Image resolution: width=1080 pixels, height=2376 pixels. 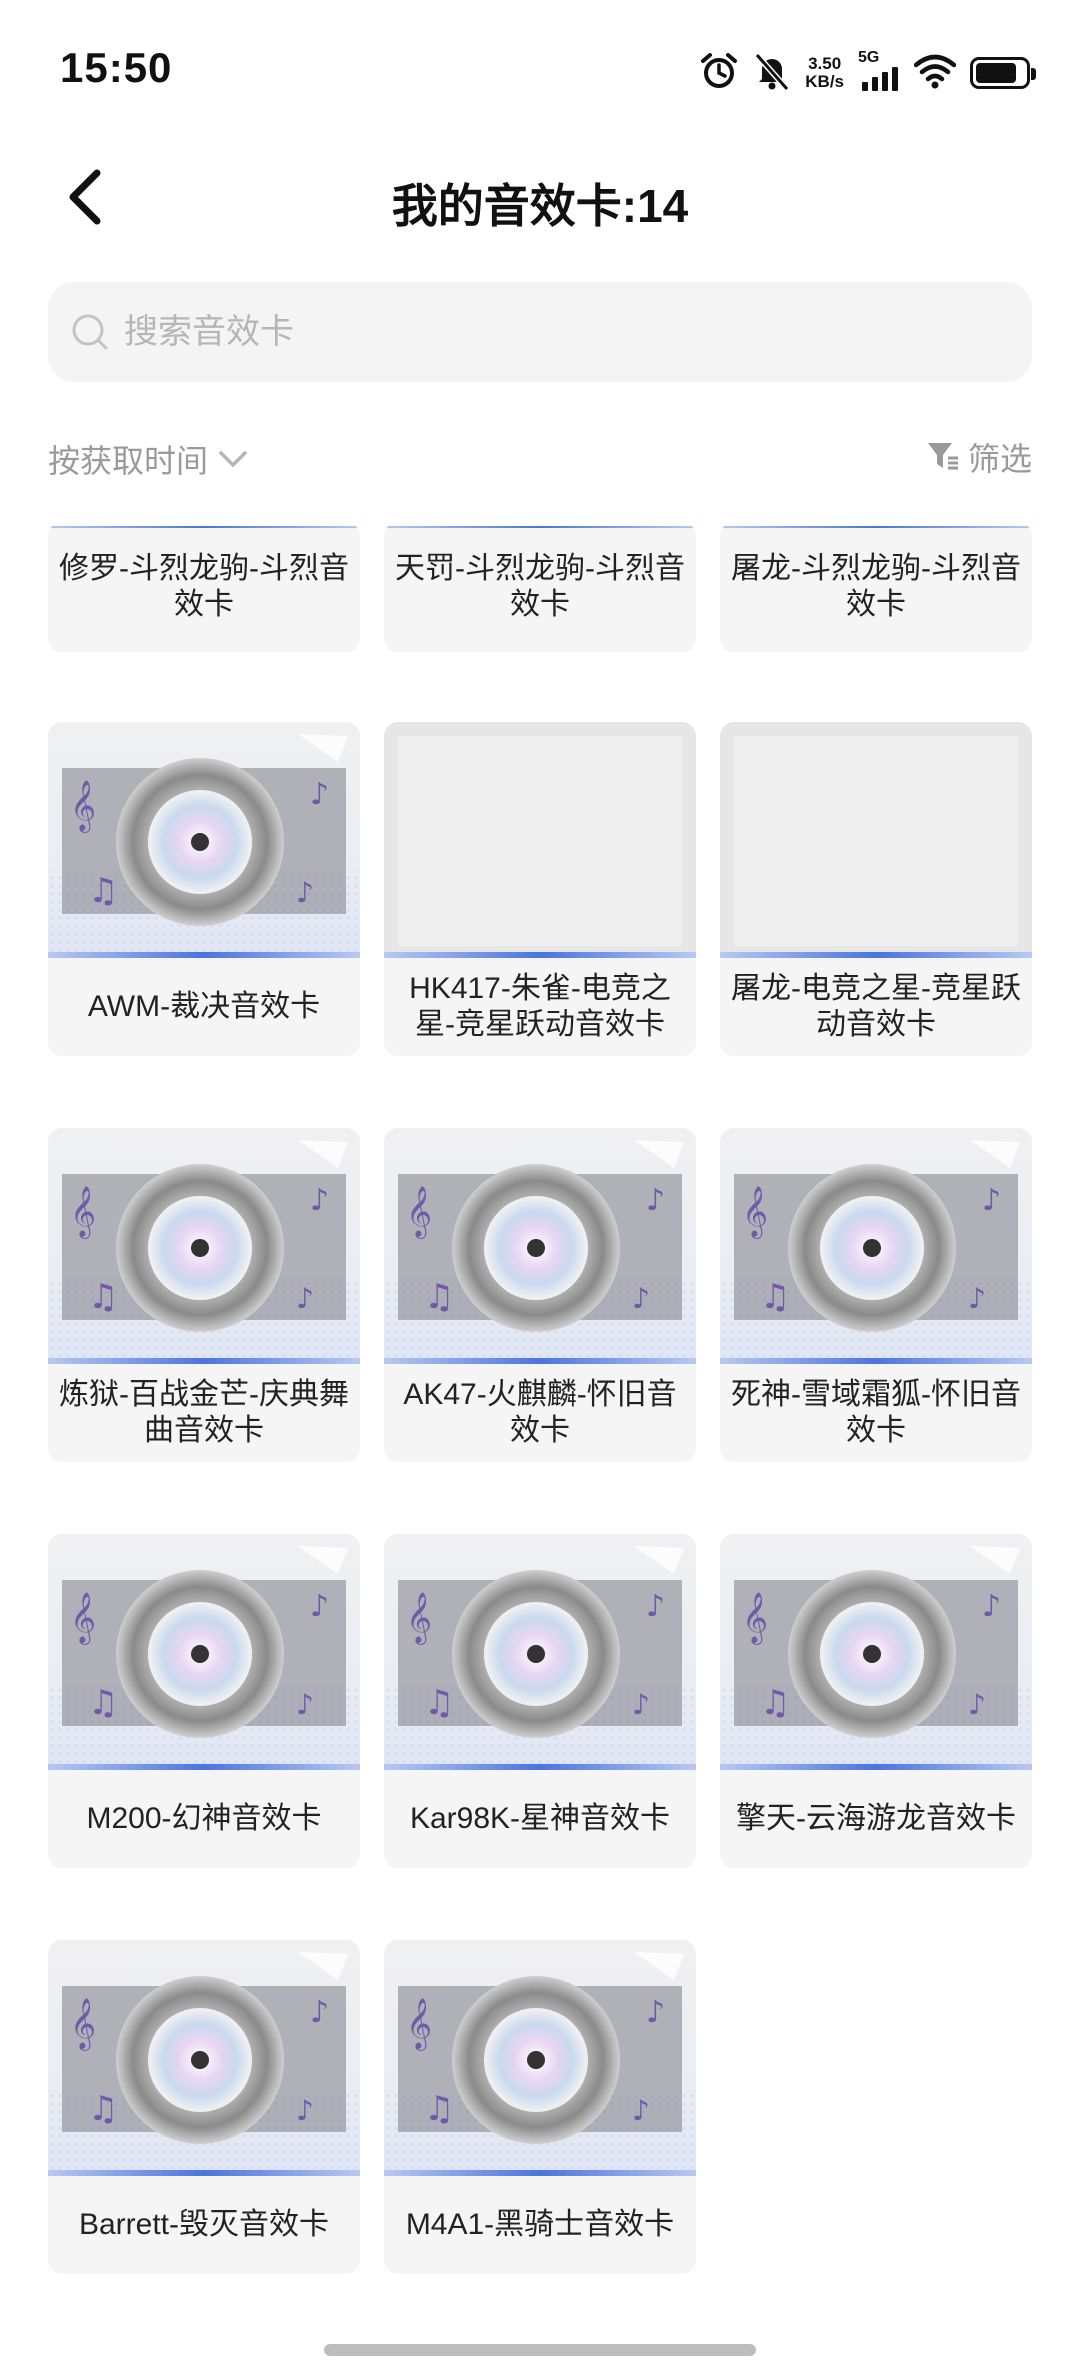 What do you see at coordinates (879, 71) in the screenshot?
I see `signal-icon: 5G` at bounding box center [879, 71].